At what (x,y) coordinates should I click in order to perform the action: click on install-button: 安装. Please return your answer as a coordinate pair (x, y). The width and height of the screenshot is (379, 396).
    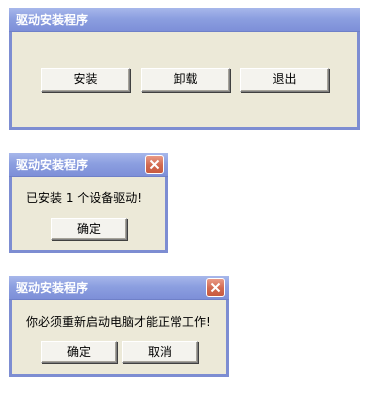
    Looking at the image, I should click on (85, 80).